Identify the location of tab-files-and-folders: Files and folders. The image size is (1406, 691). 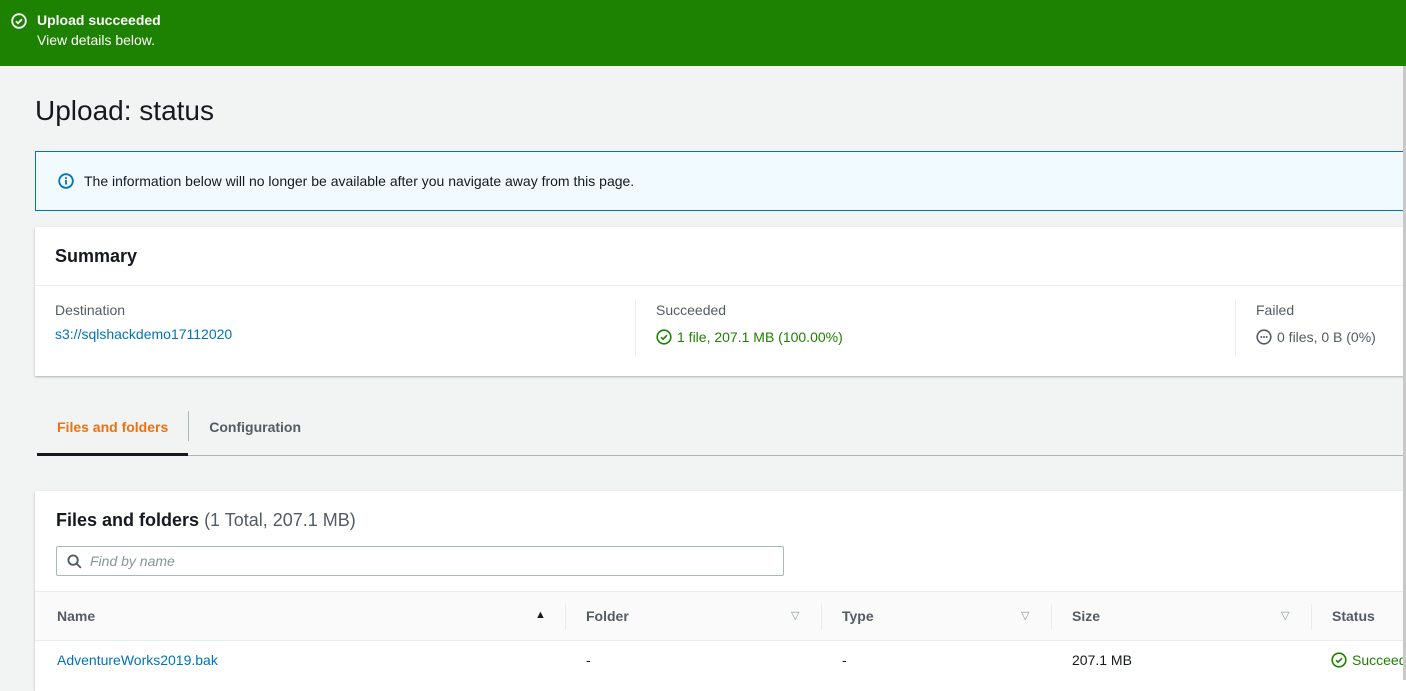
(113, 430).